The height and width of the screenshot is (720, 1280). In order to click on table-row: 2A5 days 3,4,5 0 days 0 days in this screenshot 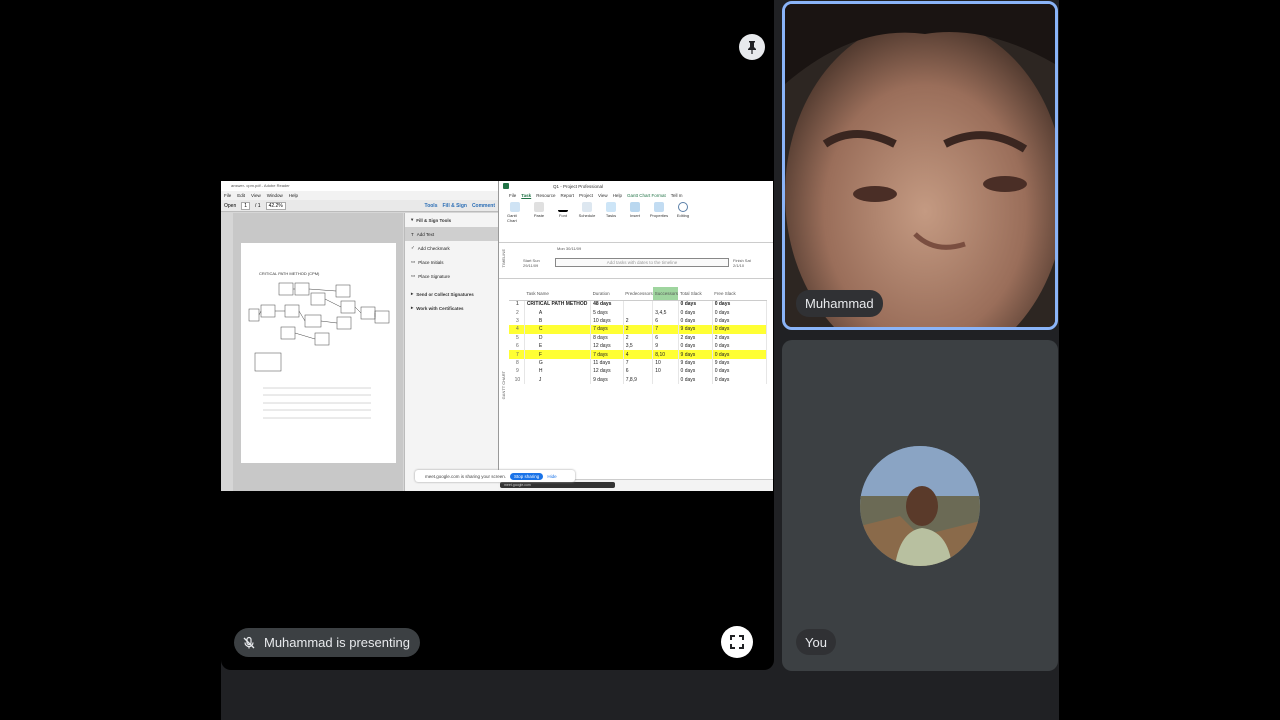, I will do `click(638, 312)`.